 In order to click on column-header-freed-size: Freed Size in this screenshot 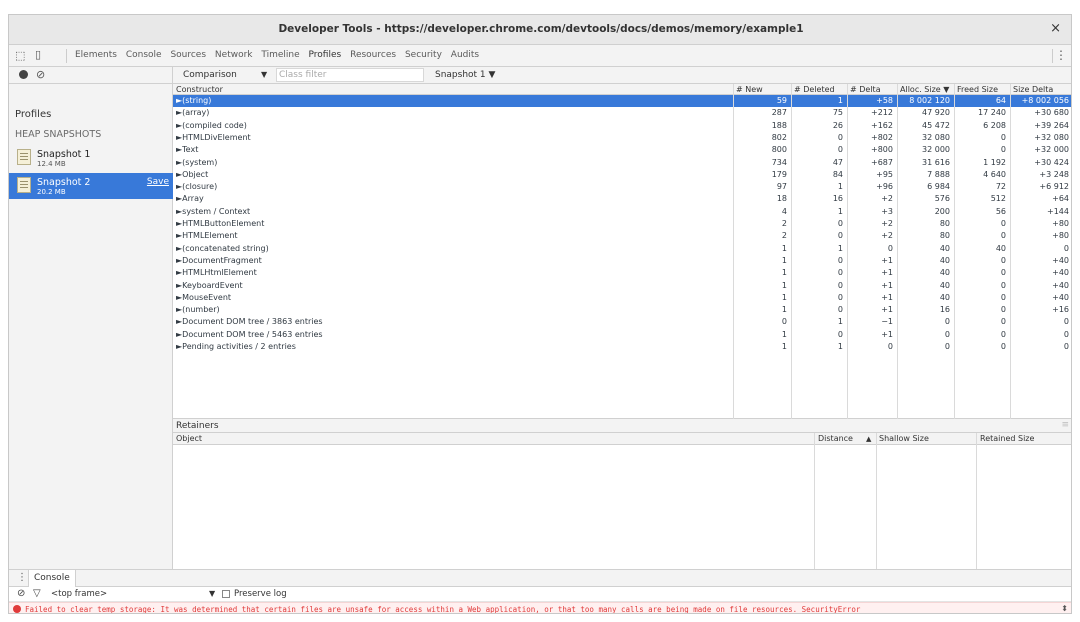, I will do `click(977, 89)`.